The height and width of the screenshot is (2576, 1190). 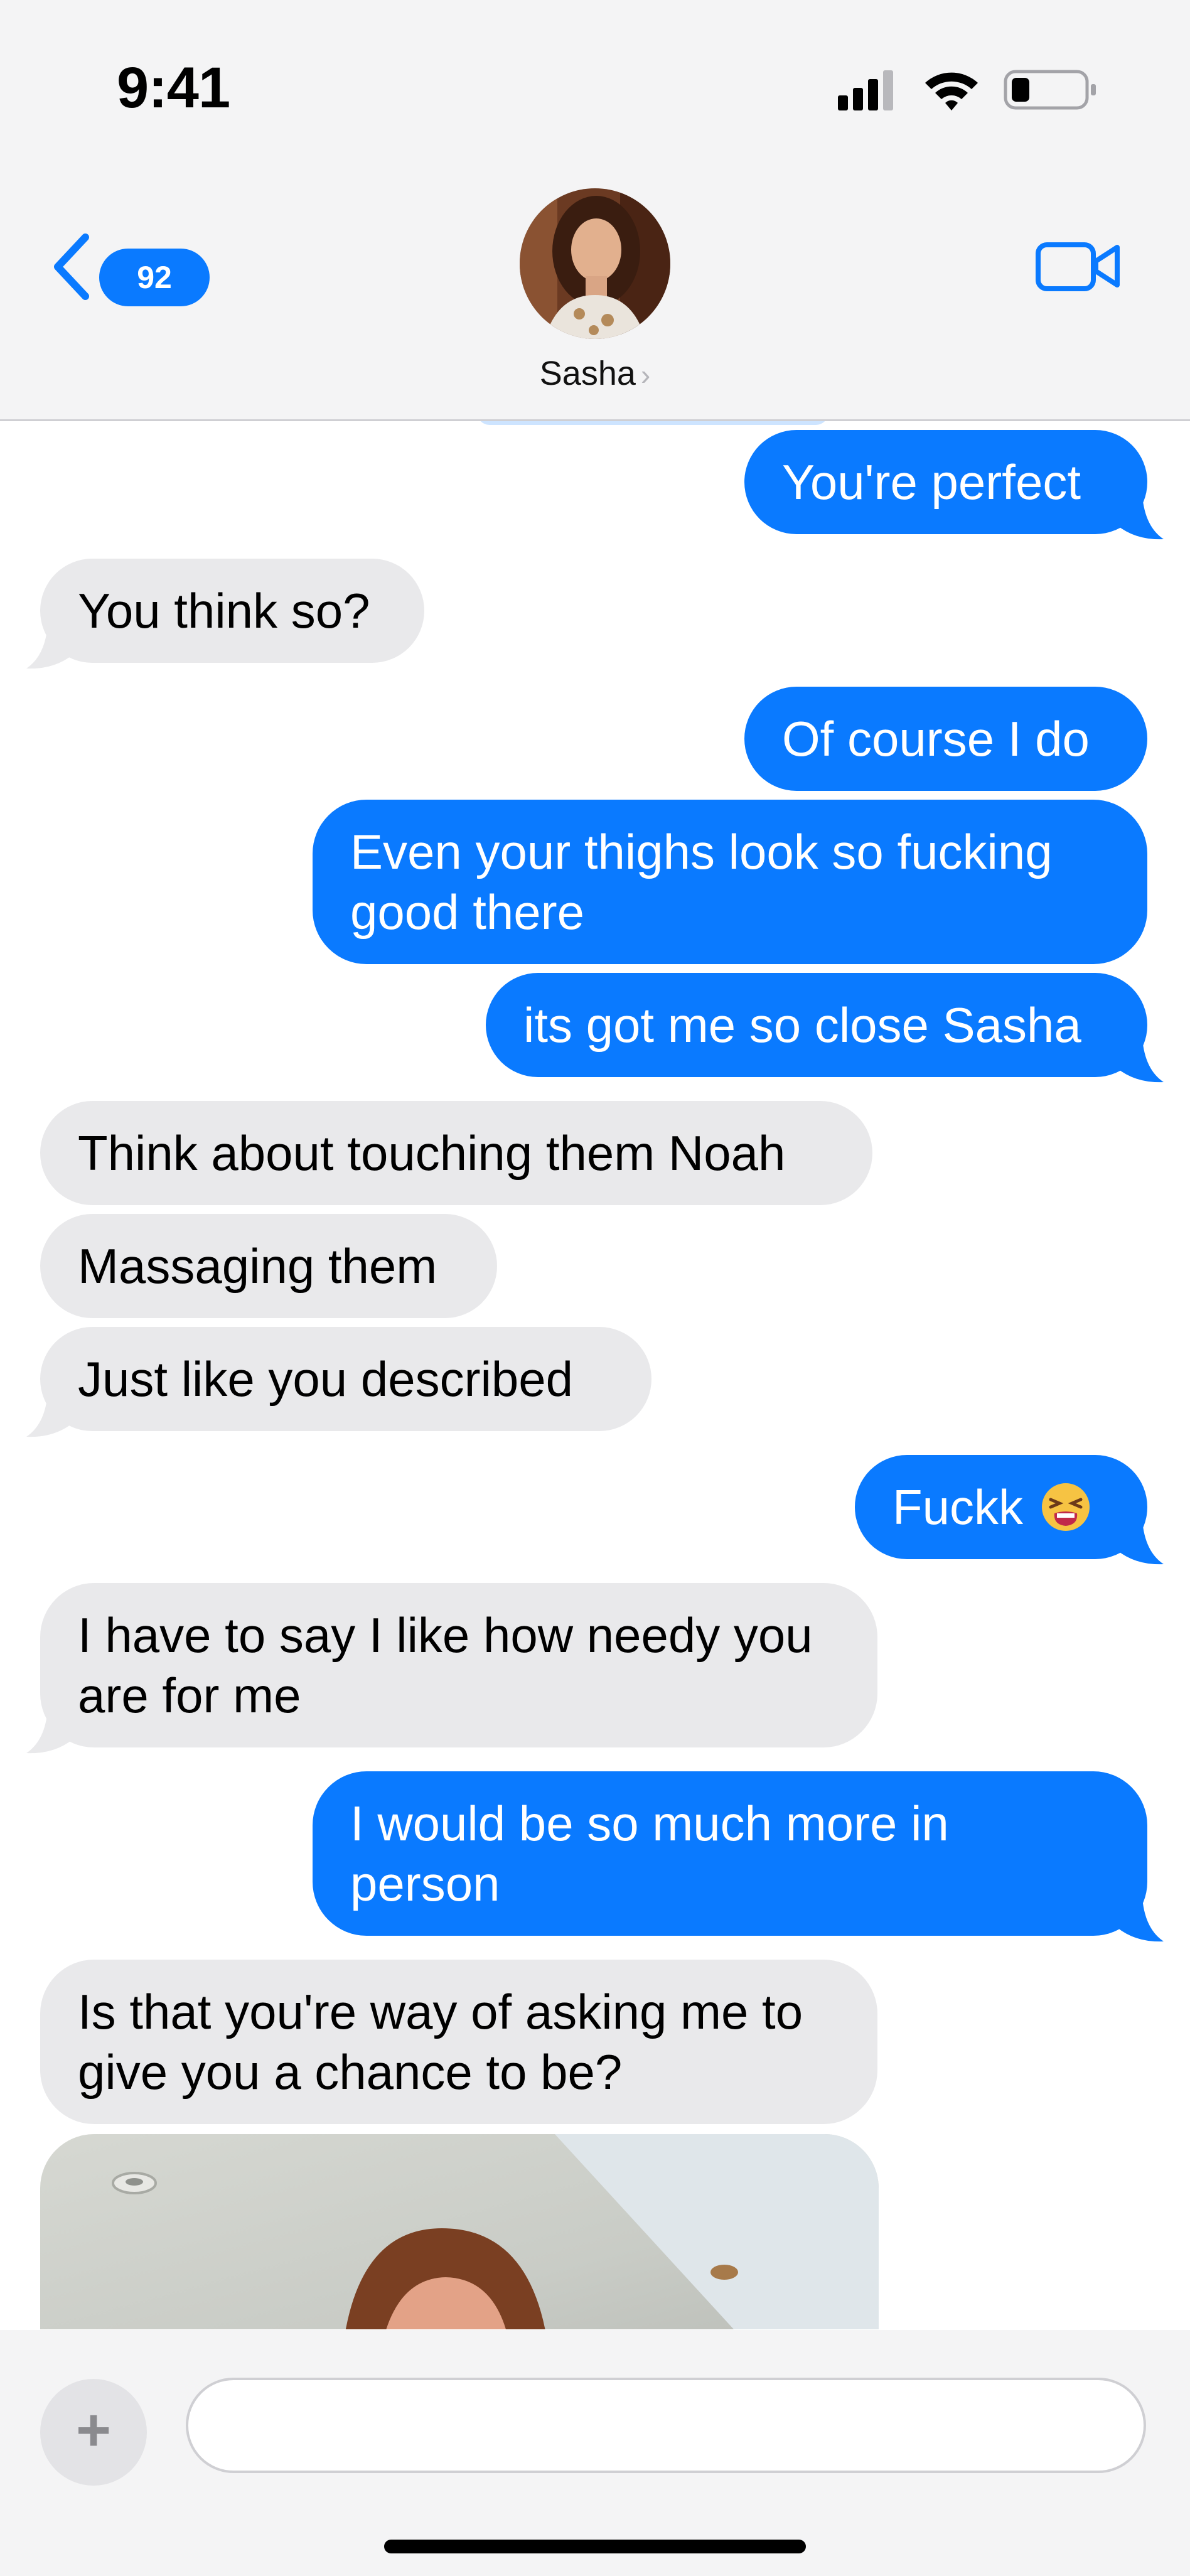 I want to click on message-bubble: Think about touching them Noah, so click(x=456, y=1153).